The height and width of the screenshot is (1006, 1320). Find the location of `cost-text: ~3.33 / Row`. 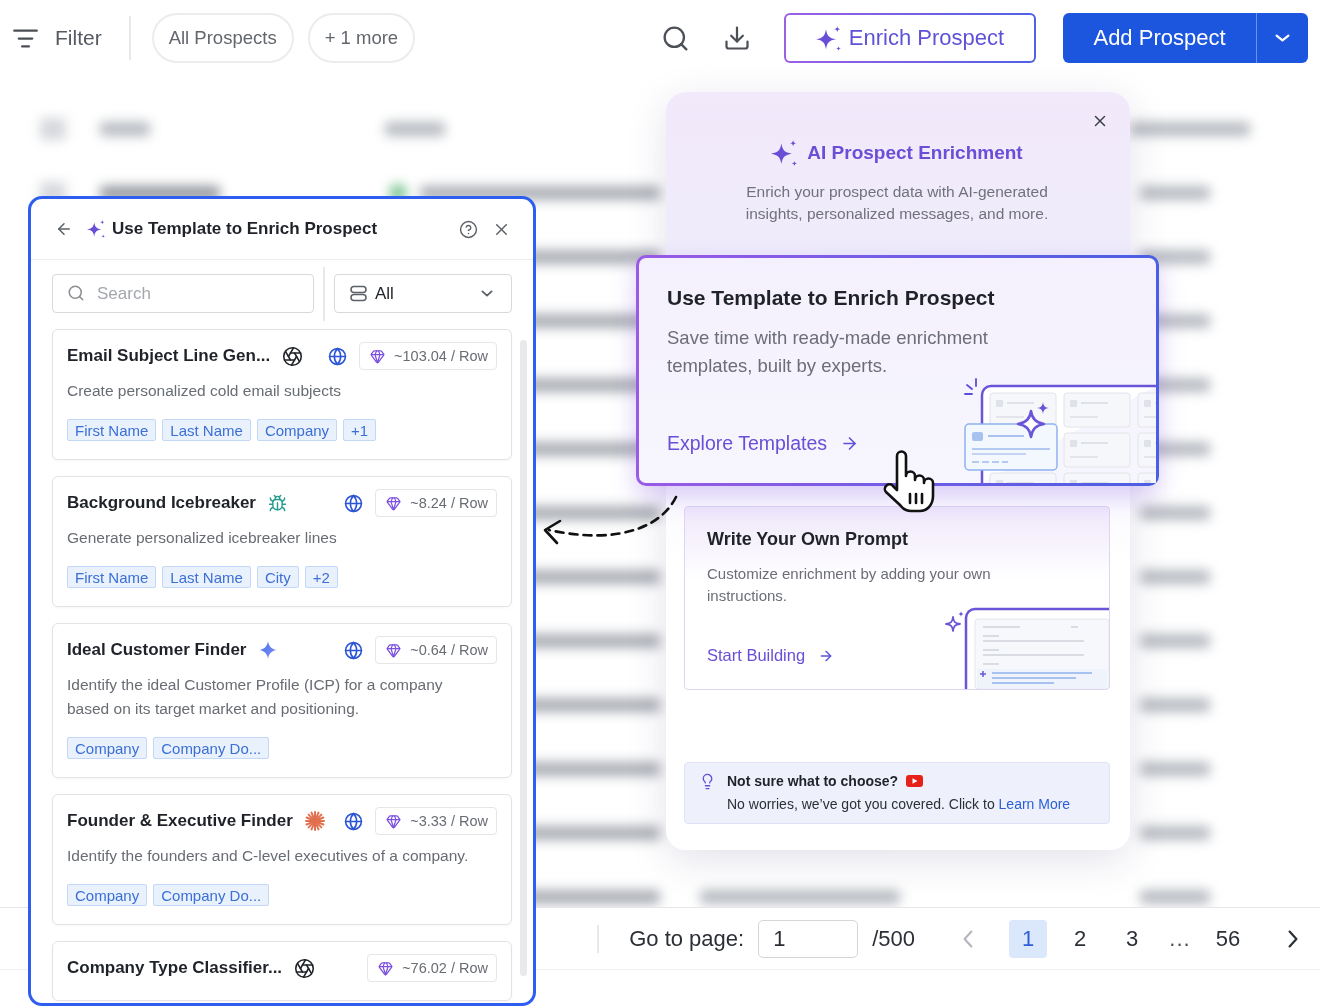

cost-text: ~3.33 / Row is located at coordinates (449, 821).